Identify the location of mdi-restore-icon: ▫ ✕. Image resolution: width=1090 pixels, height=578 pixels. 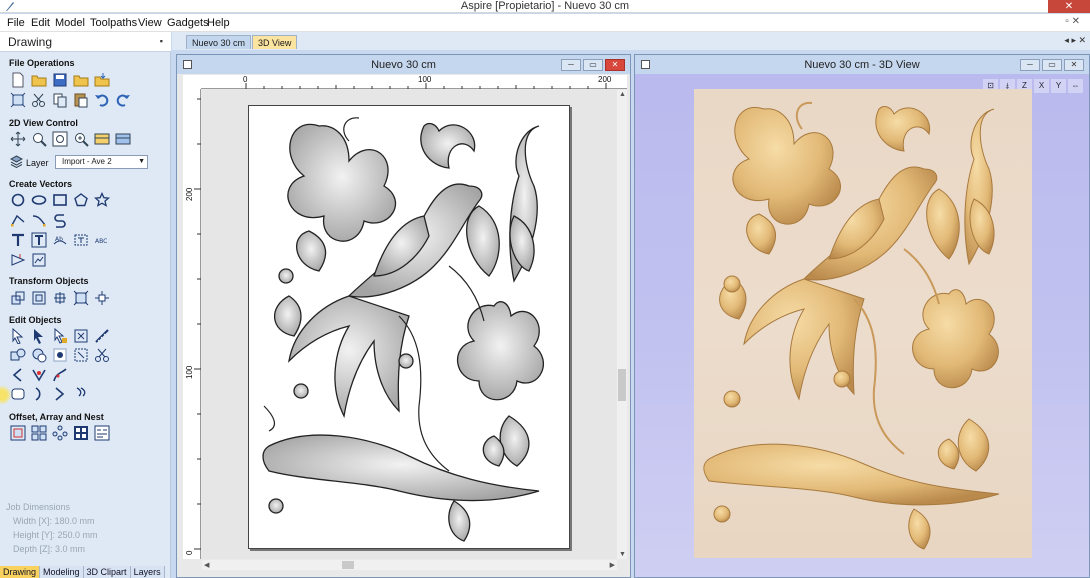
(1072, 21).